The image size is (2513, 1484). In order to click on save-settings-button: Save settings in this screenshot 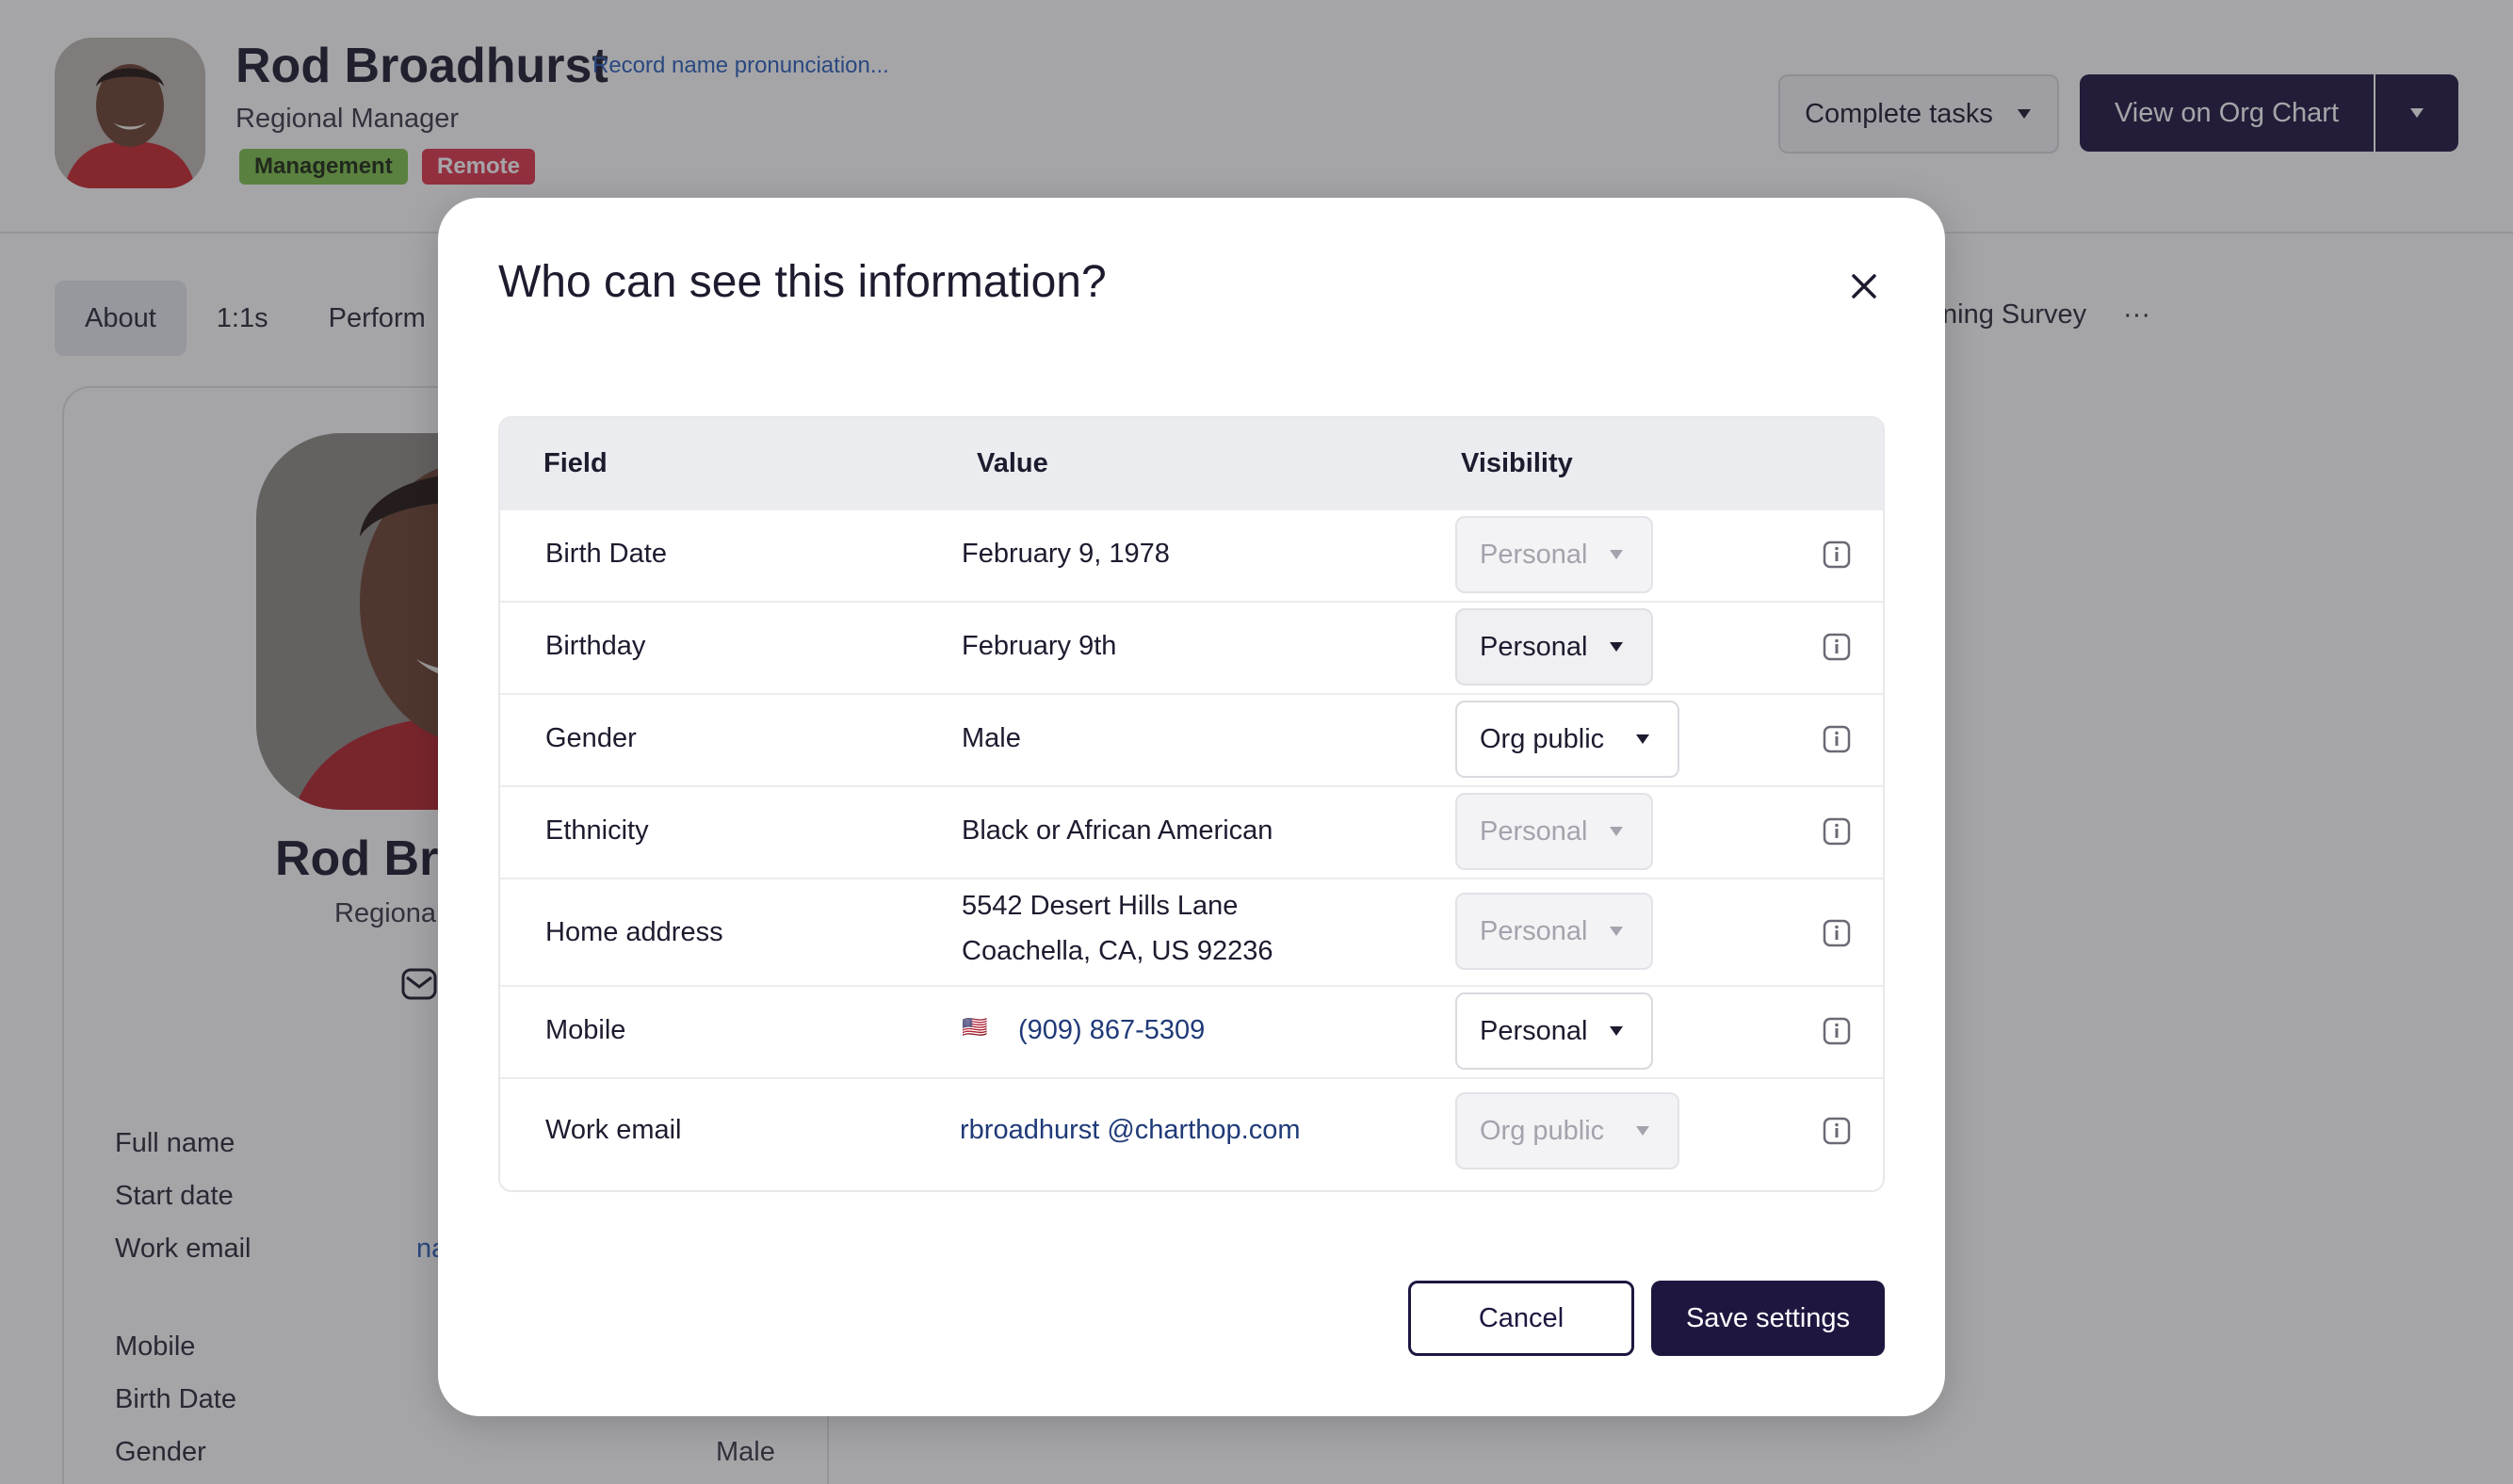, I will do `click(1768, 1318)`.